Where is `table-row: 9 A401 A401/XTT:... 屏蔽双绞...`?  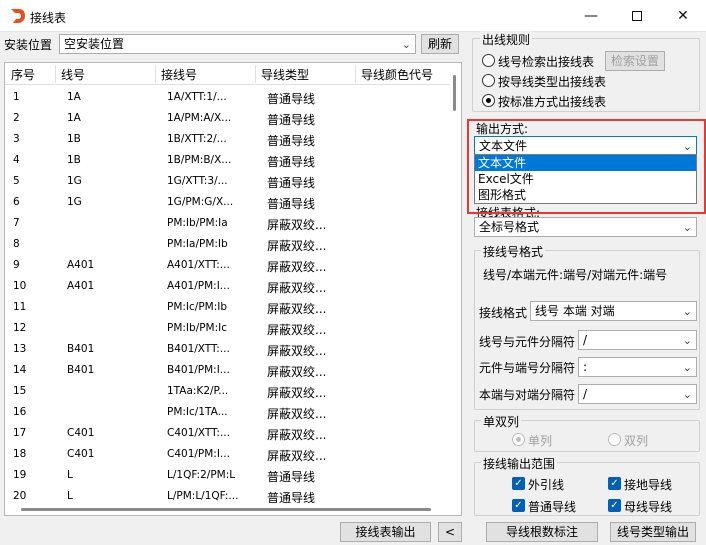 table-row: 9 A401 A401/XTT:... 屏蔽双绞... is located at coordinates (227, 265).